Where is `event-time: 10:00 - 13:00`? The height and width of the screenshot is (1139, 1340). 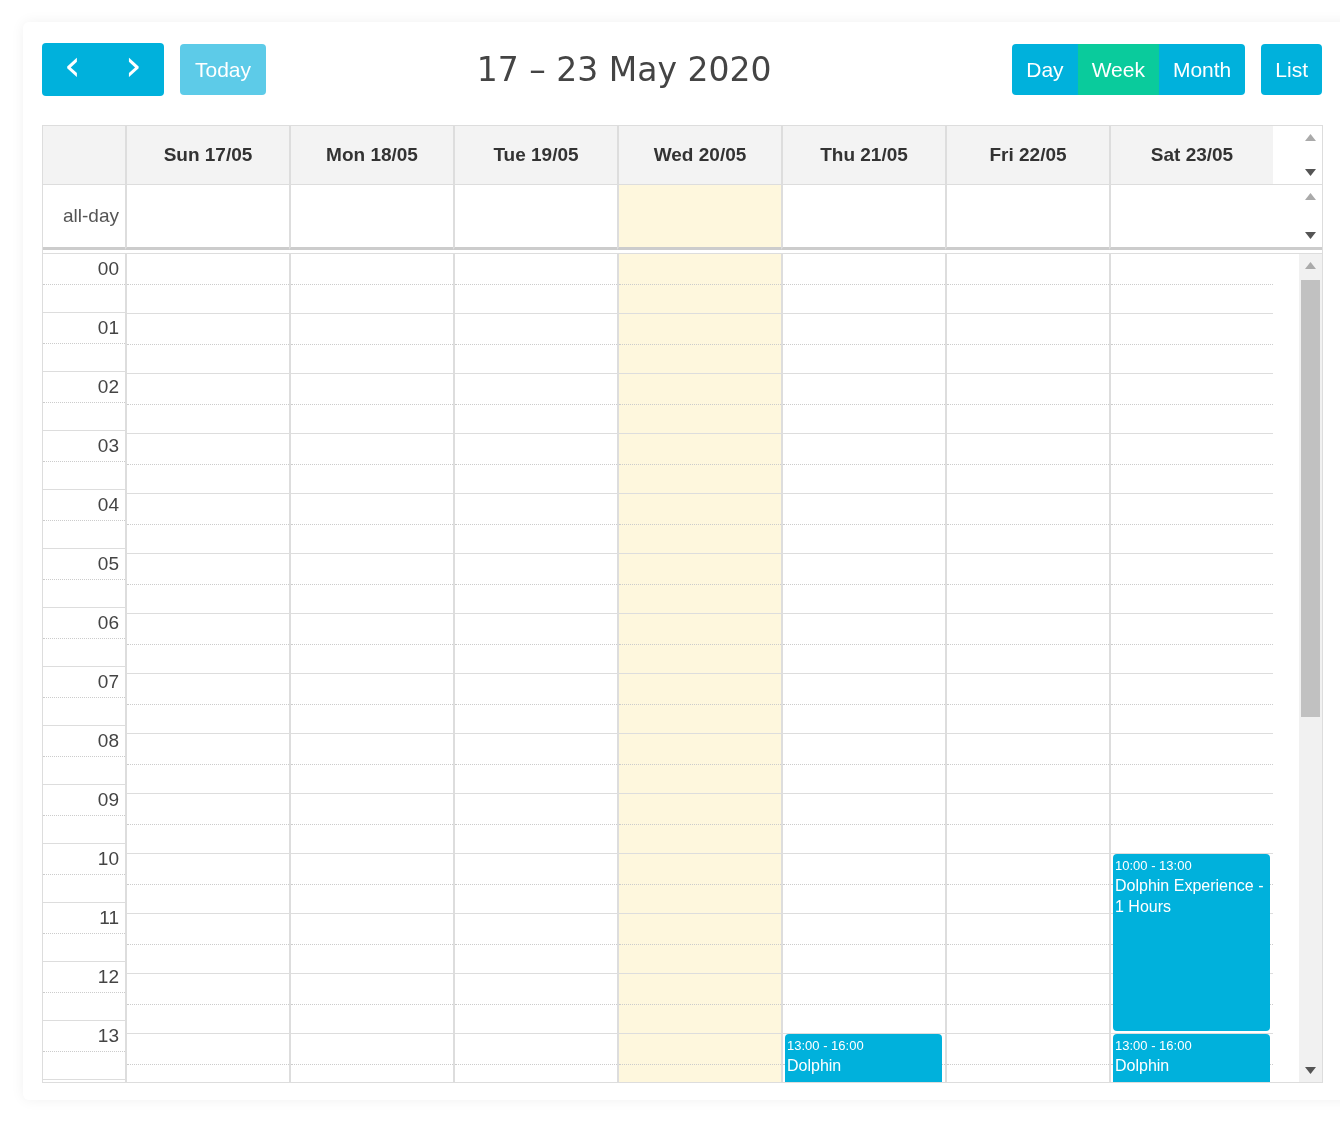
event-time: 10:00 - 13:00 is located at coordinates (1154, 866).